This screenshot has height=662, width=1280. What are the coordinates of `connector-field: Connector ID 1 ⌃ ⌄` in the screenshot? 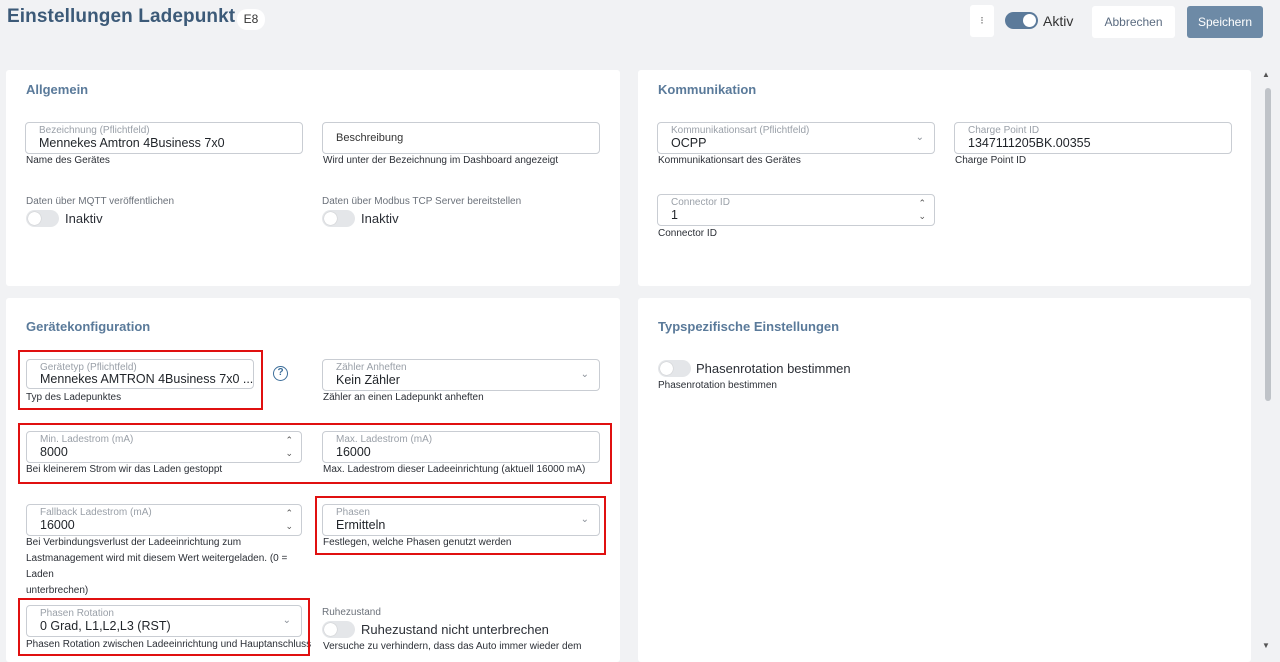 It's located at (796, 210).